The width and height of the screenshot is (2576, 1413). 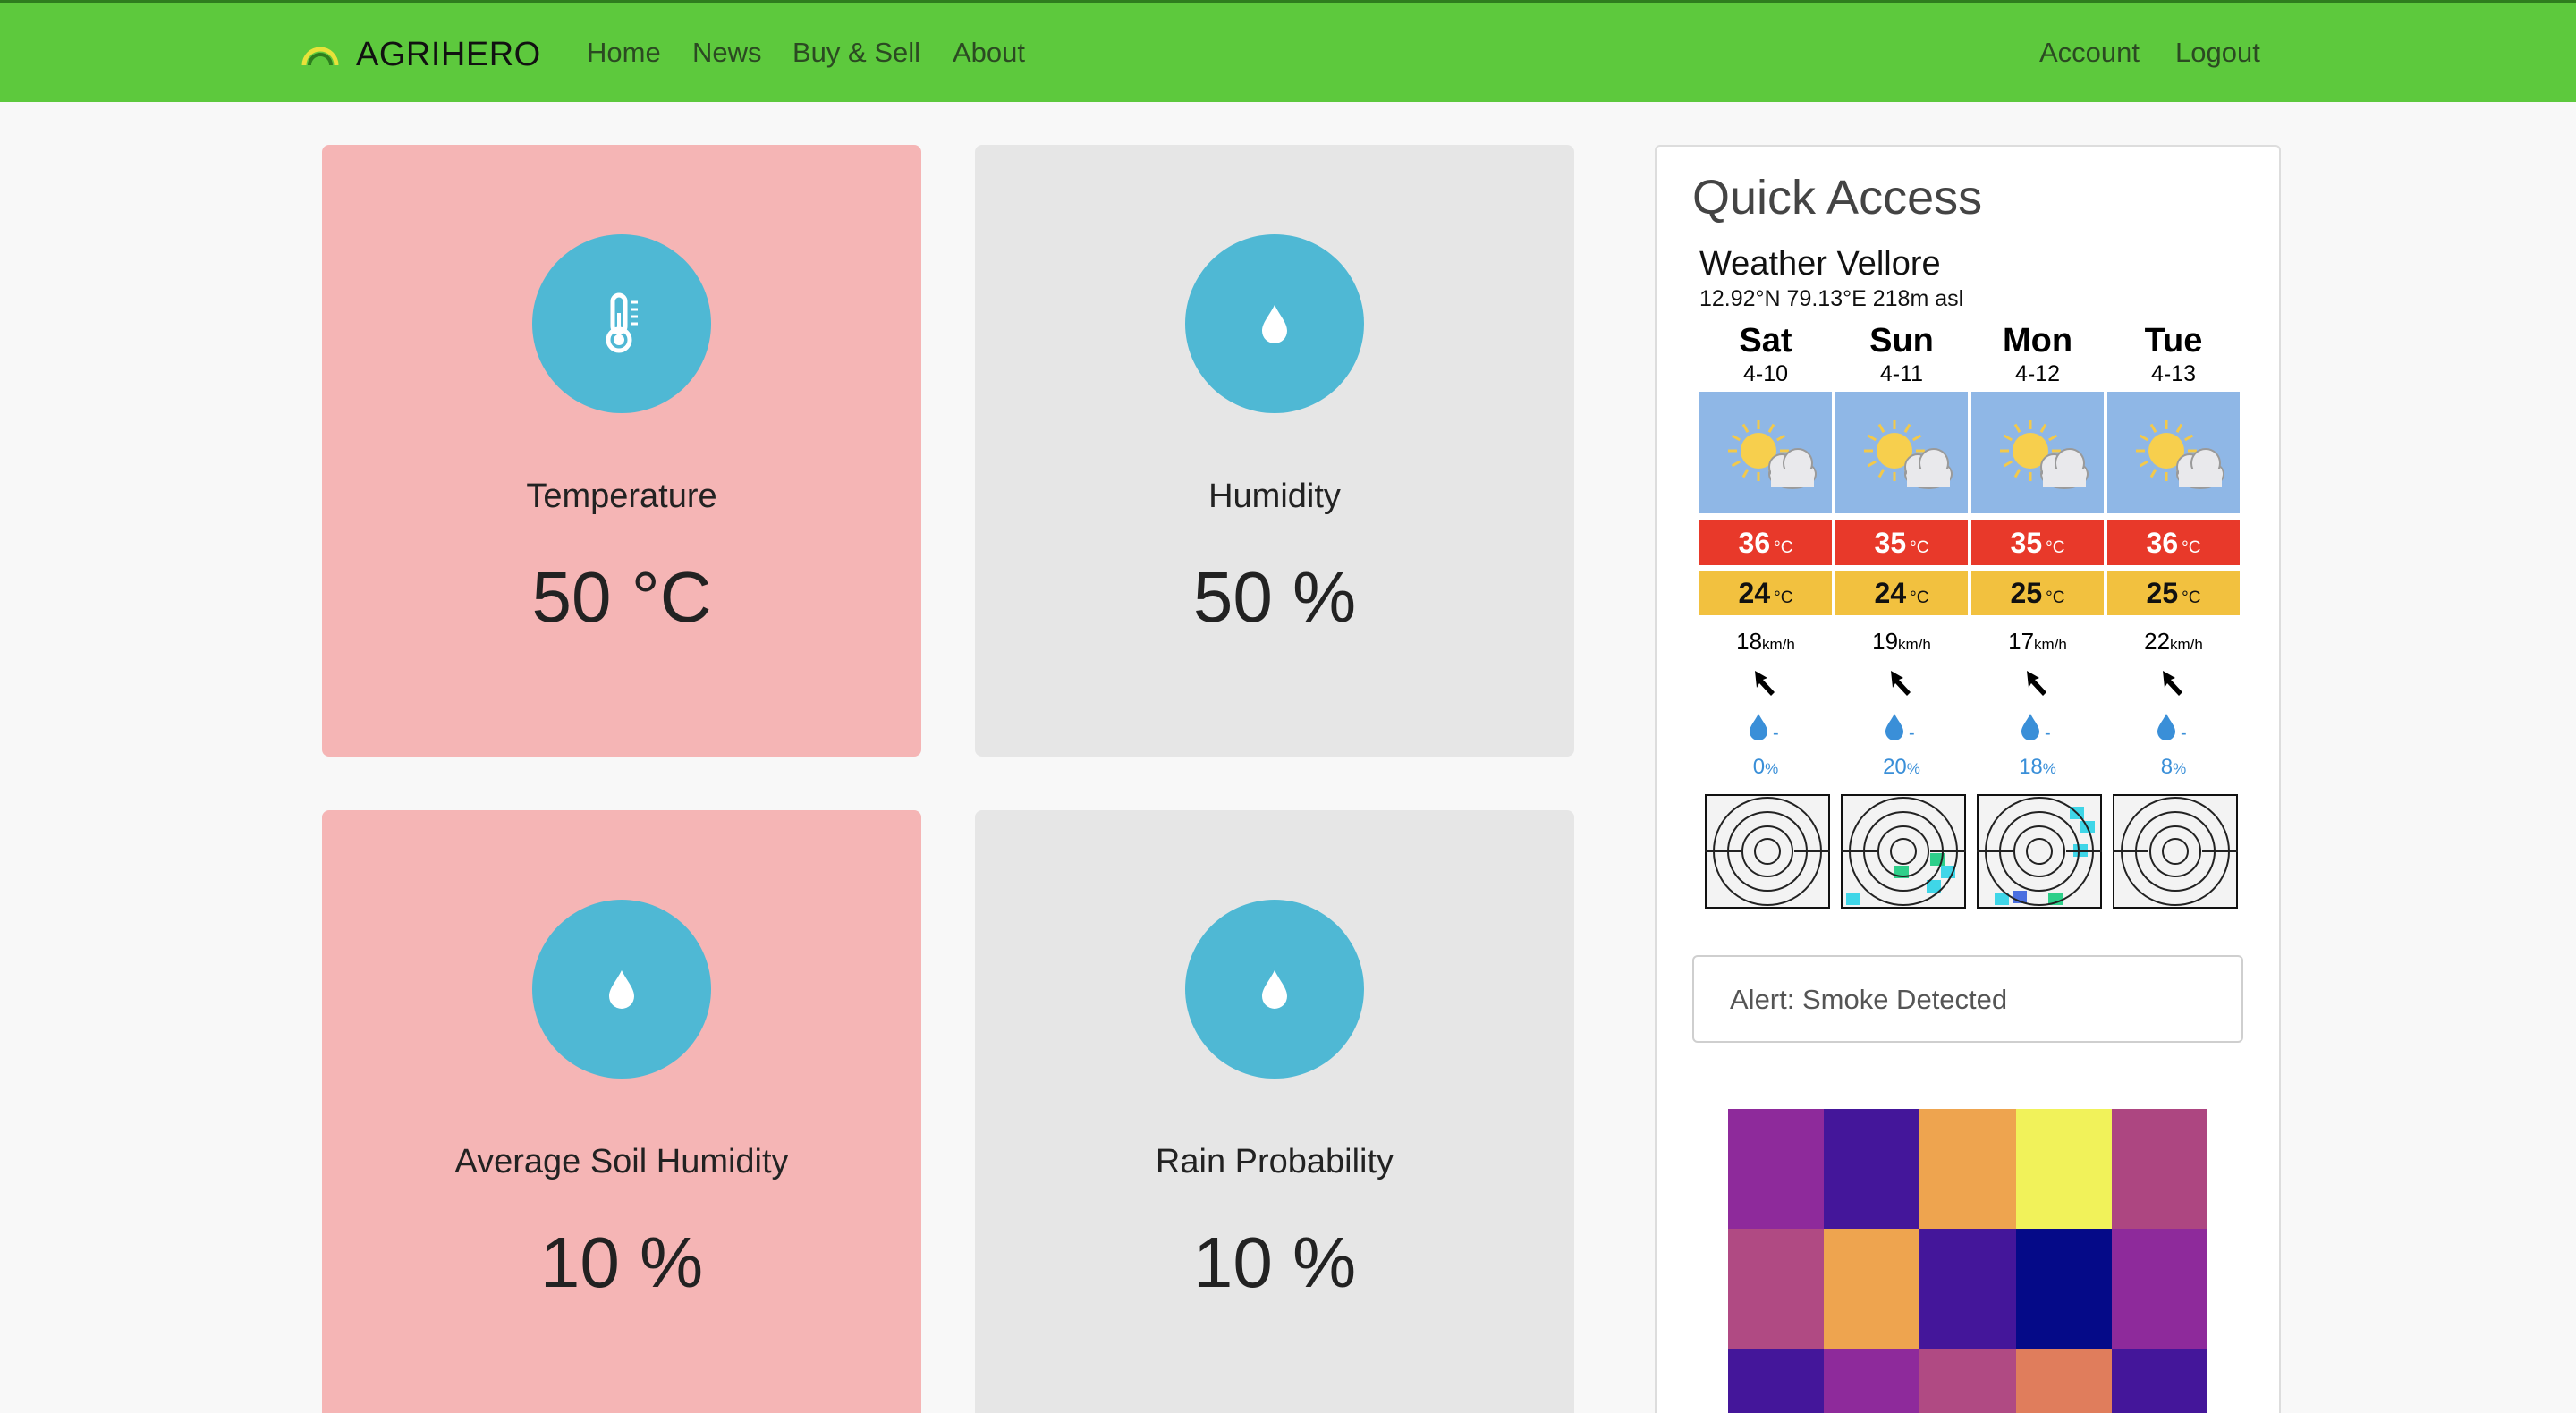 I want to click on temperature-icon-circle, so click(x=621, y=323).